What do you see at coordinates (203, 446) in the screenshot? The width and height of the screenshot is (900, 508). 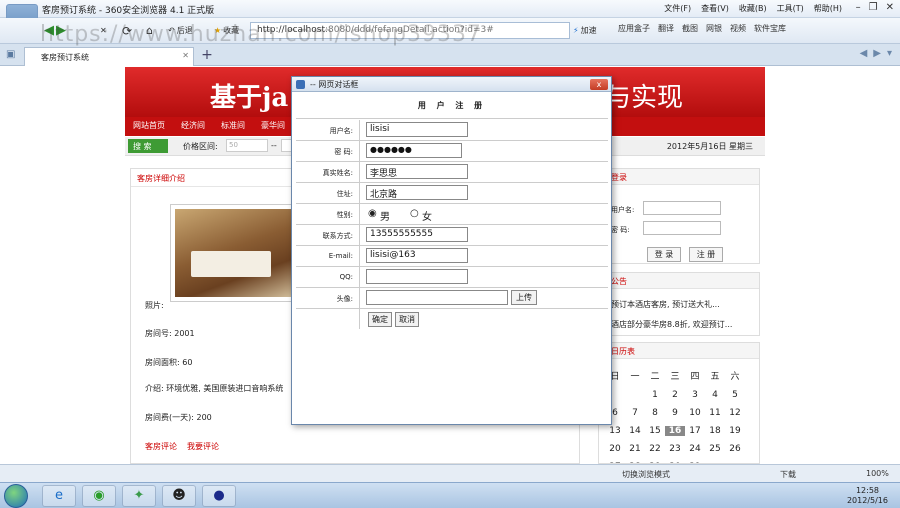 I see `write-comment-link: 我要评论` at bounding box center [203, 446].